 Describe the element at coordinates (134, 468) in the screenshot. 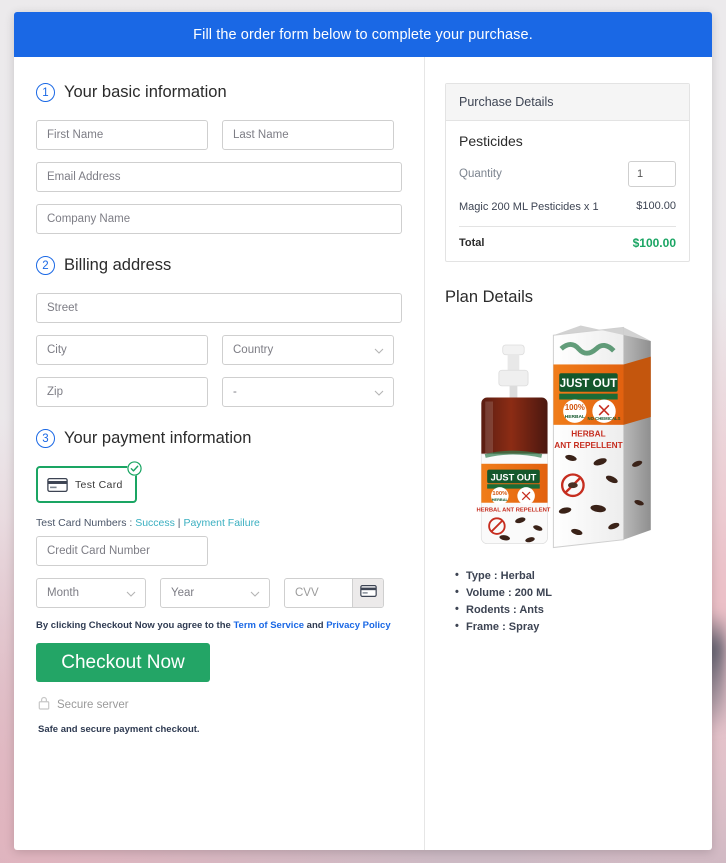

I see `check-circle-icon` at that location.